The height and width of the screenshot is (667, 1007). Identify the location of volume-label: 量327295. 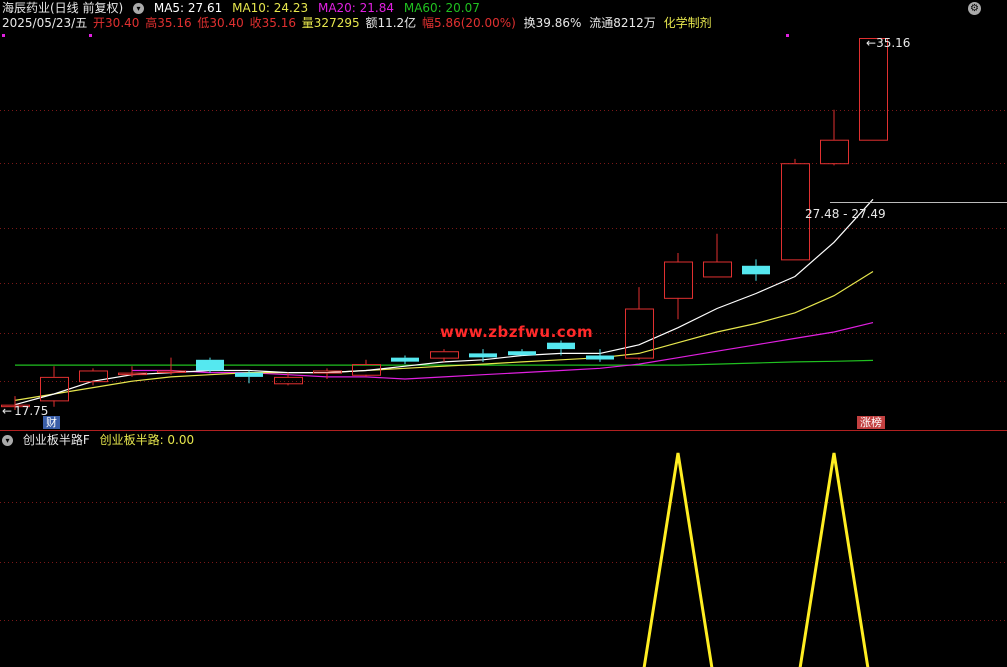
(330, 23).